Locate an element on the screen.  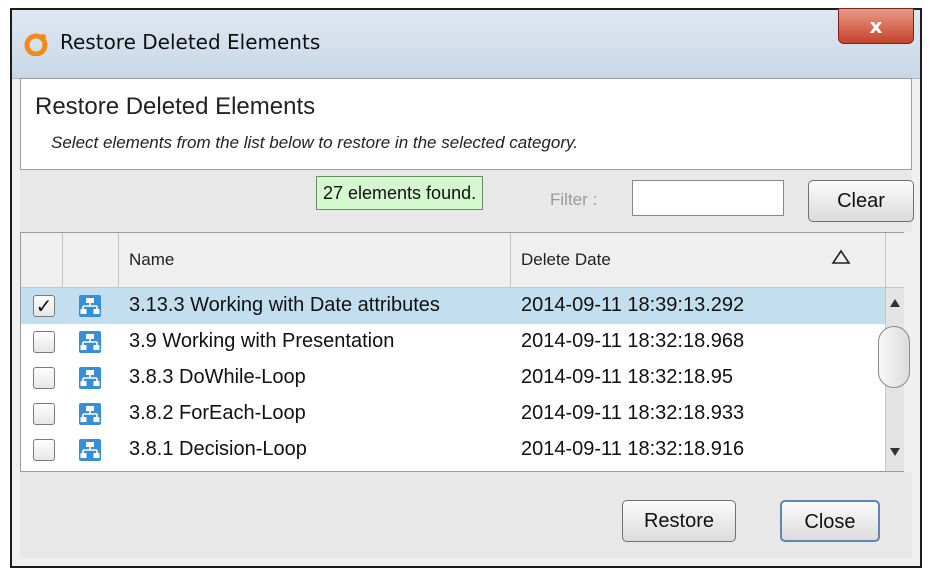
sort-ascending-icon is located at coordinates (841, 256).